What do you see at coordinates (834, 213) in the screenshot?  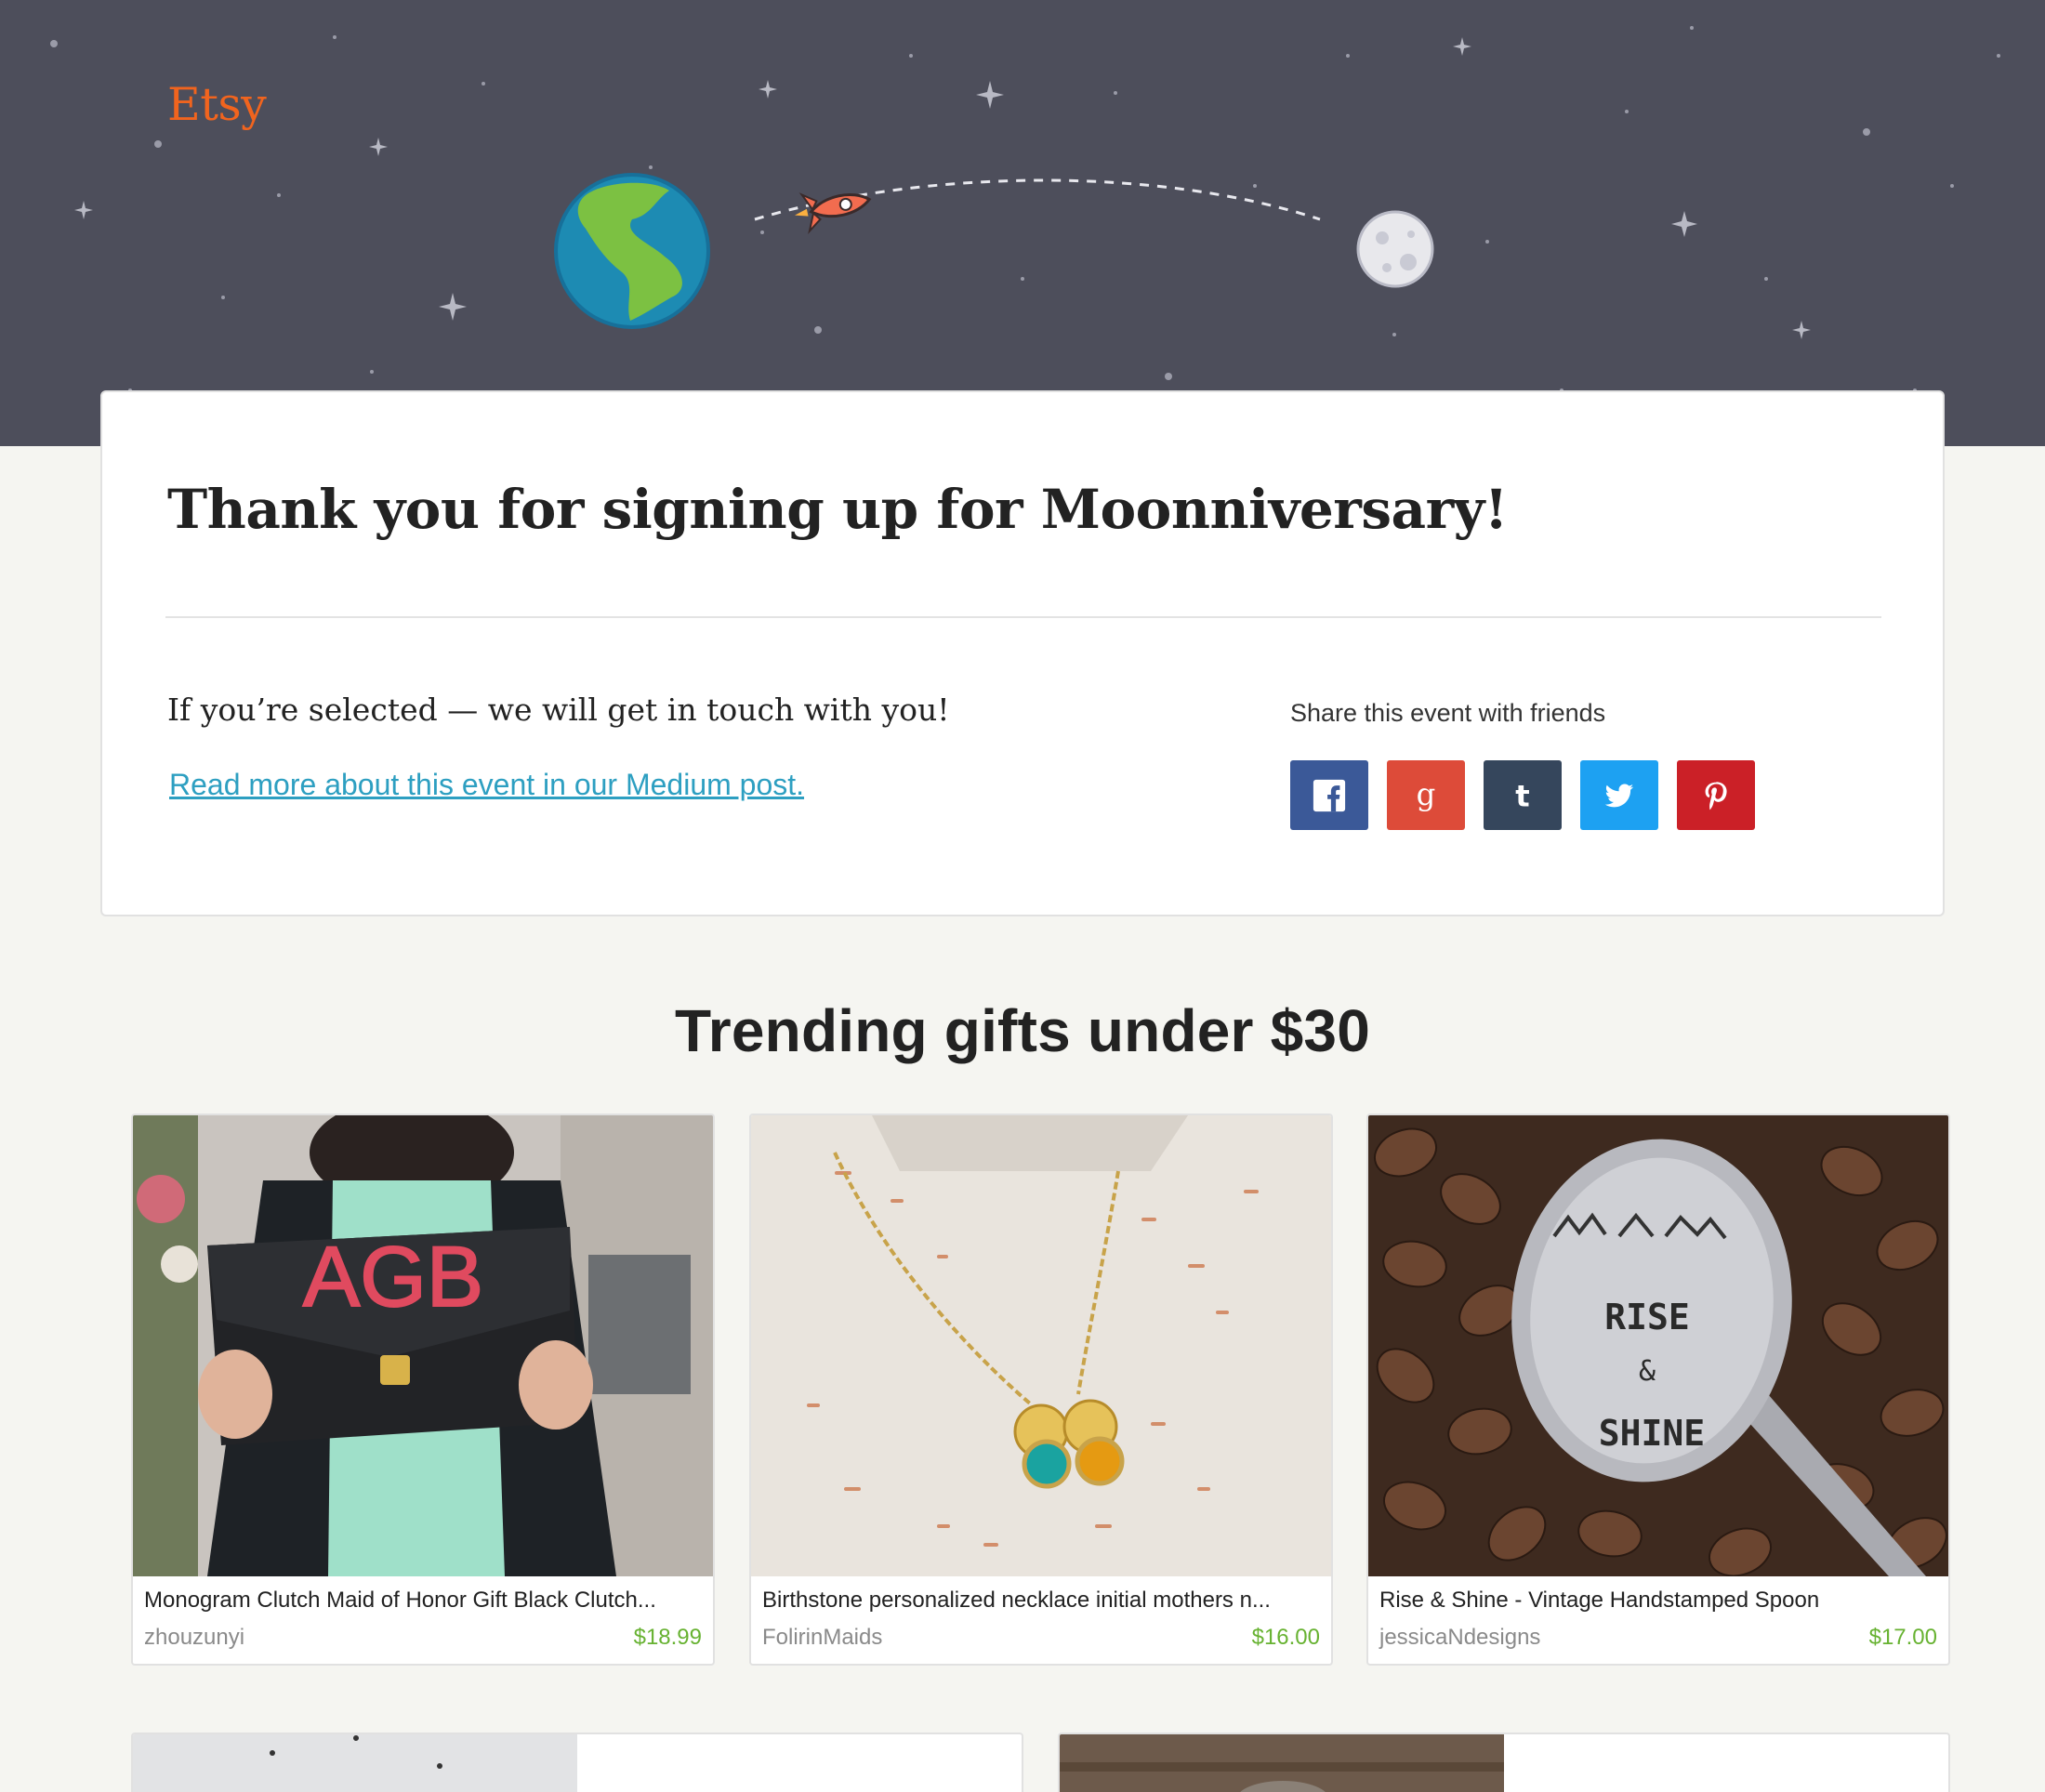 I see `rocket-icon` at bounding box center [834, 213].